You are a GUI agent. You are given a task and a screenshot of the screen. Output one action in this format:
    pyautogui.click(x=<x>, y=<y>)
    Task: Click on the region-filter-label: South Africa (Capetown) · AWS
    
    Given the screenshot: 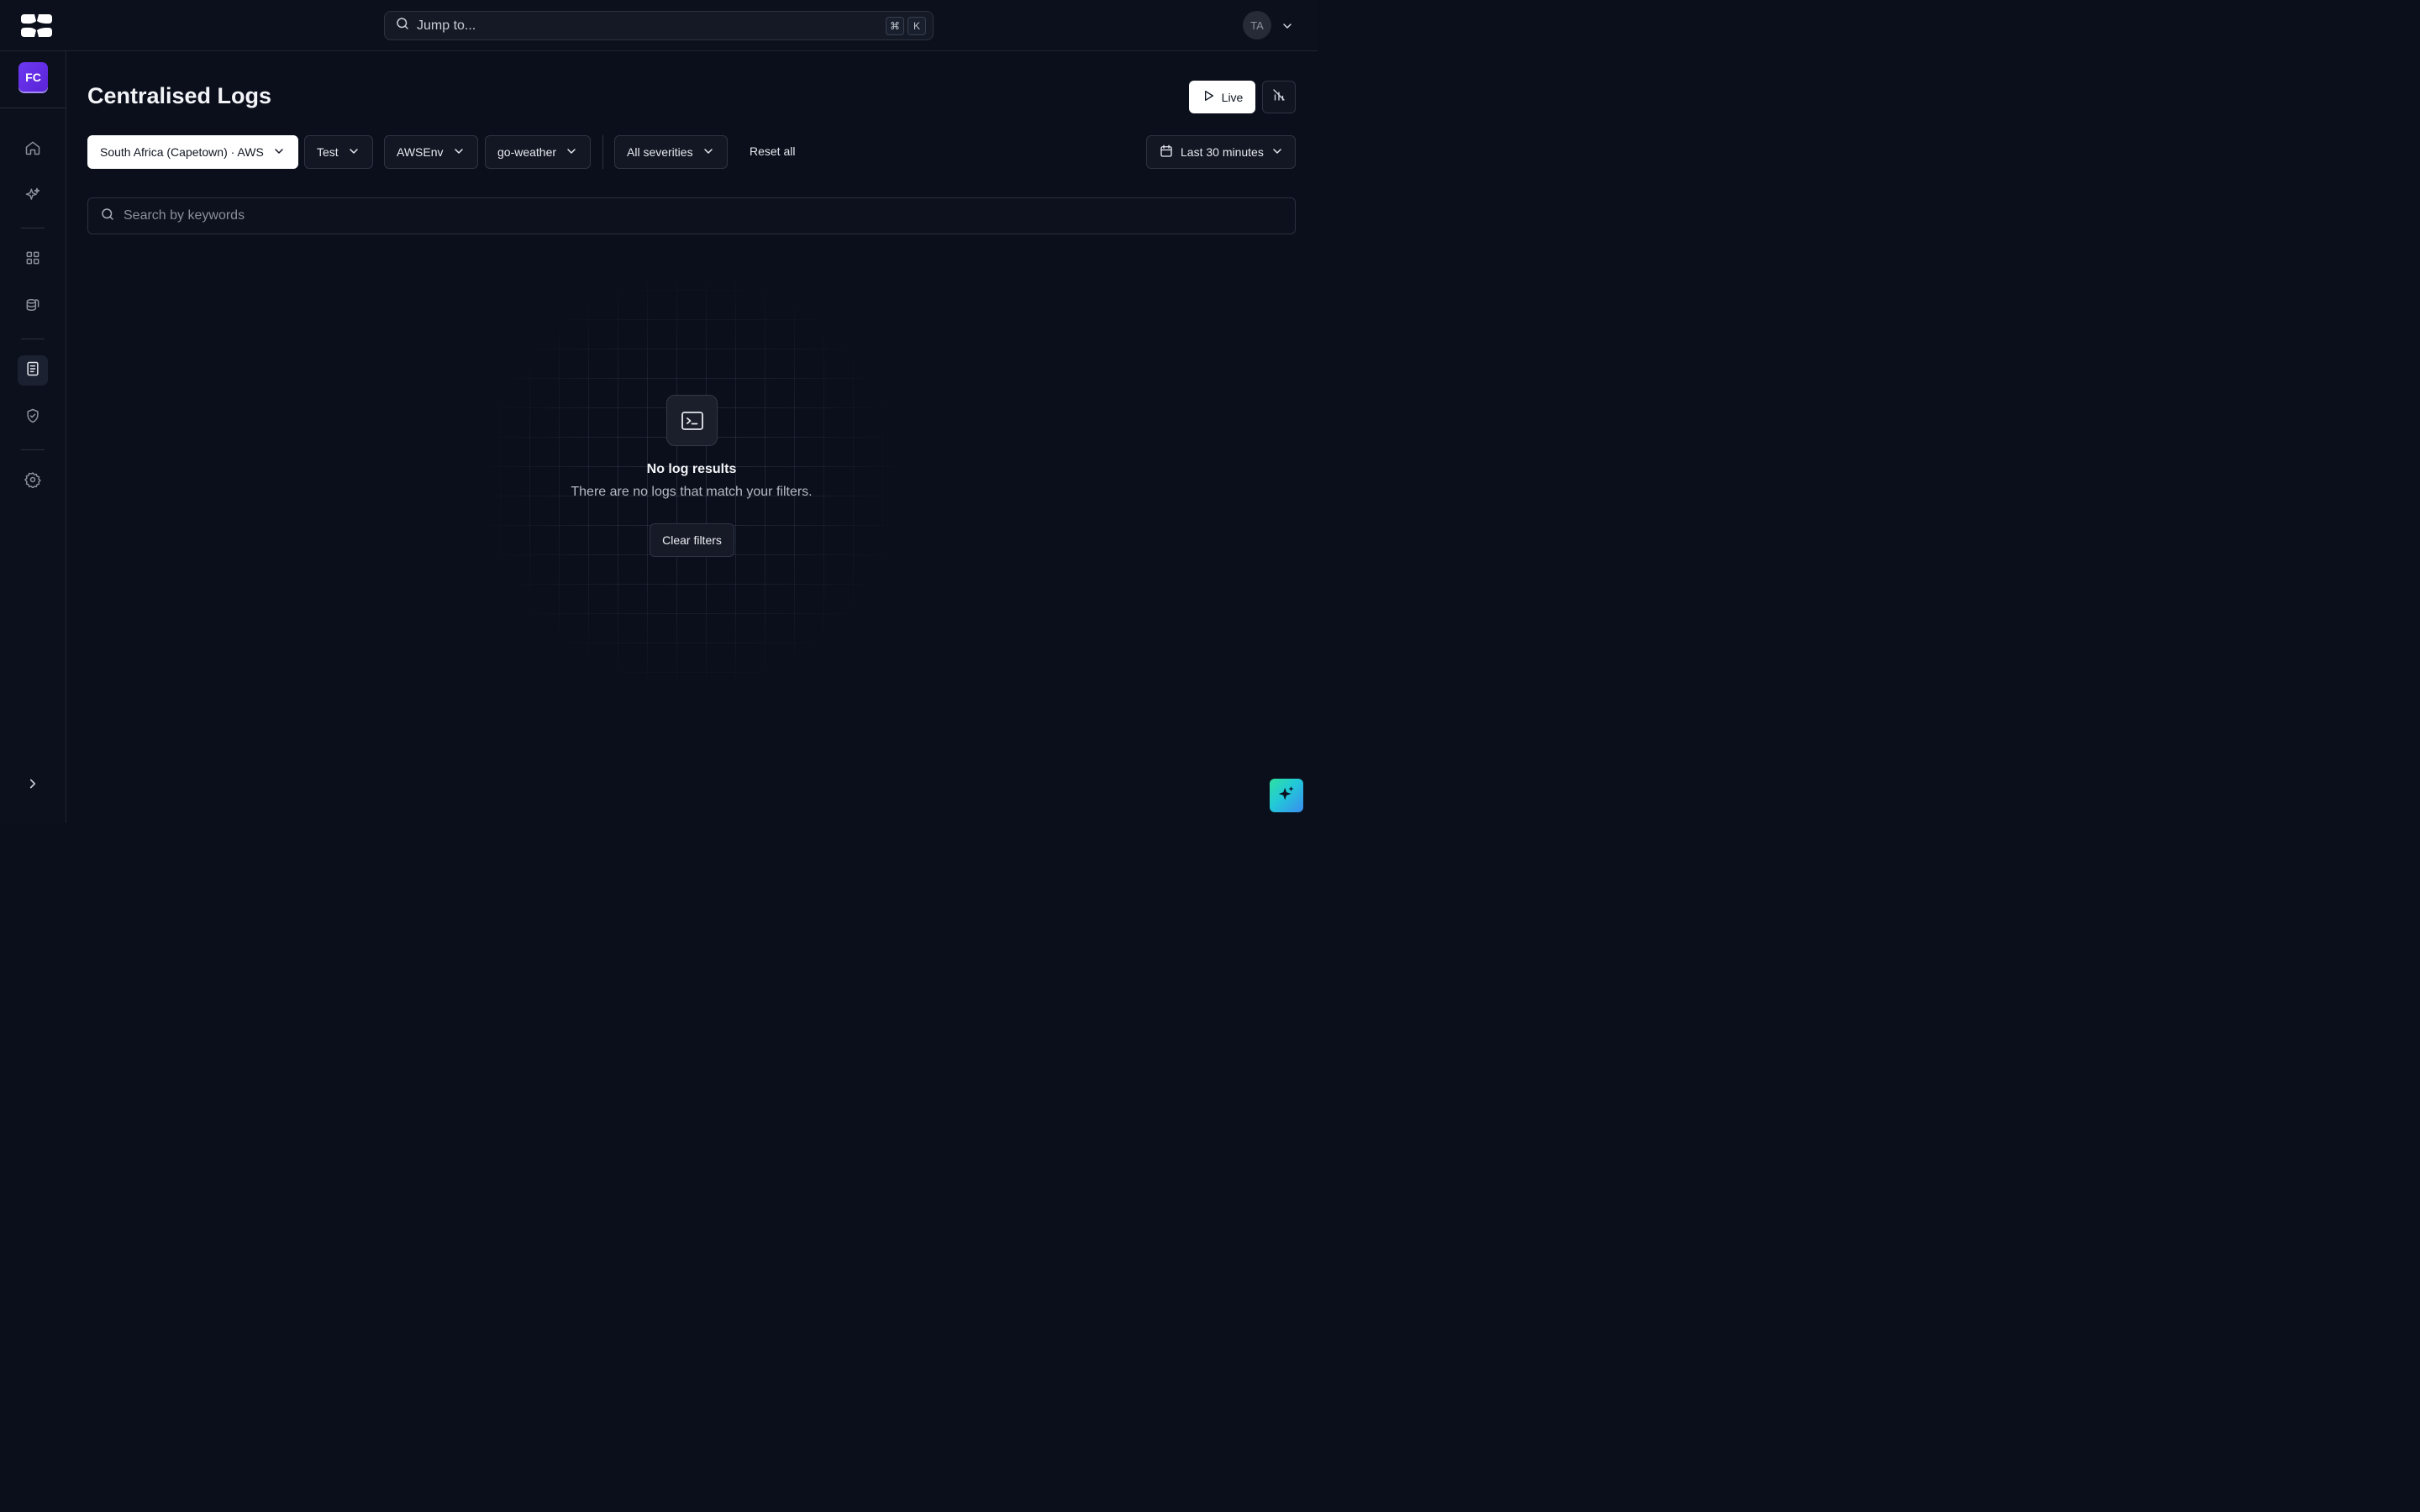 What is the action you would take?
    pyautogui.click(x=182, y=152)
    